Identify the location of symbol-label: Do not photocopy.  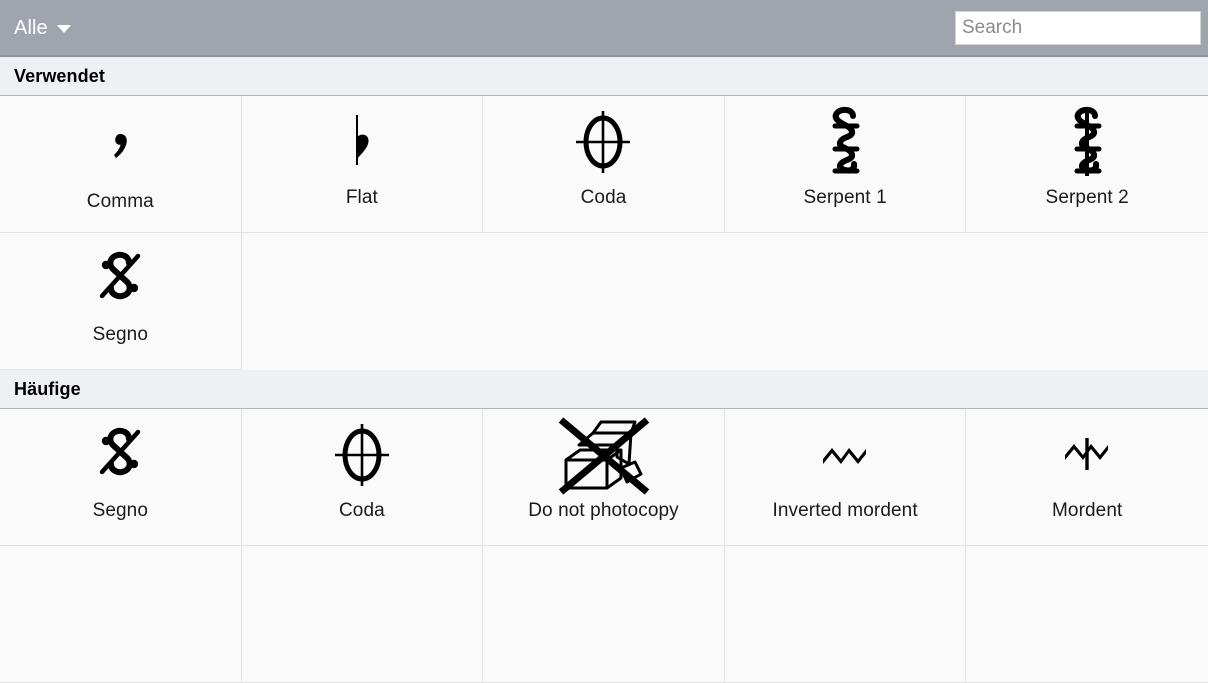
(603, 510).